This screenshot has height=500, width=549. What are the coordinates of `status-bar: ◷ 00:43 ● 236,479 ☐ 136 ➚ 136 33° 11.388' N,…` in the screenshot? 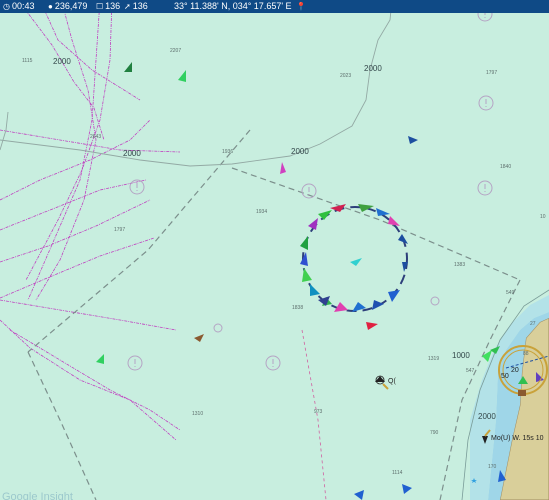 It's located at (274, 6).